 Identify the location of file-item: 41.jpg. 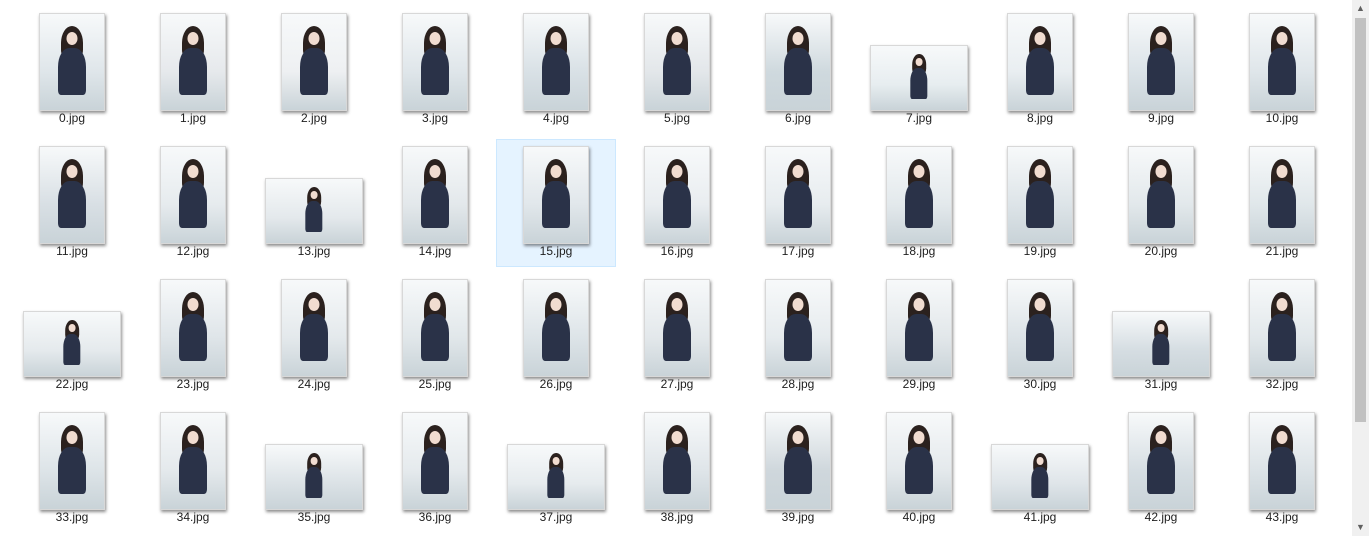
(1040, 469).